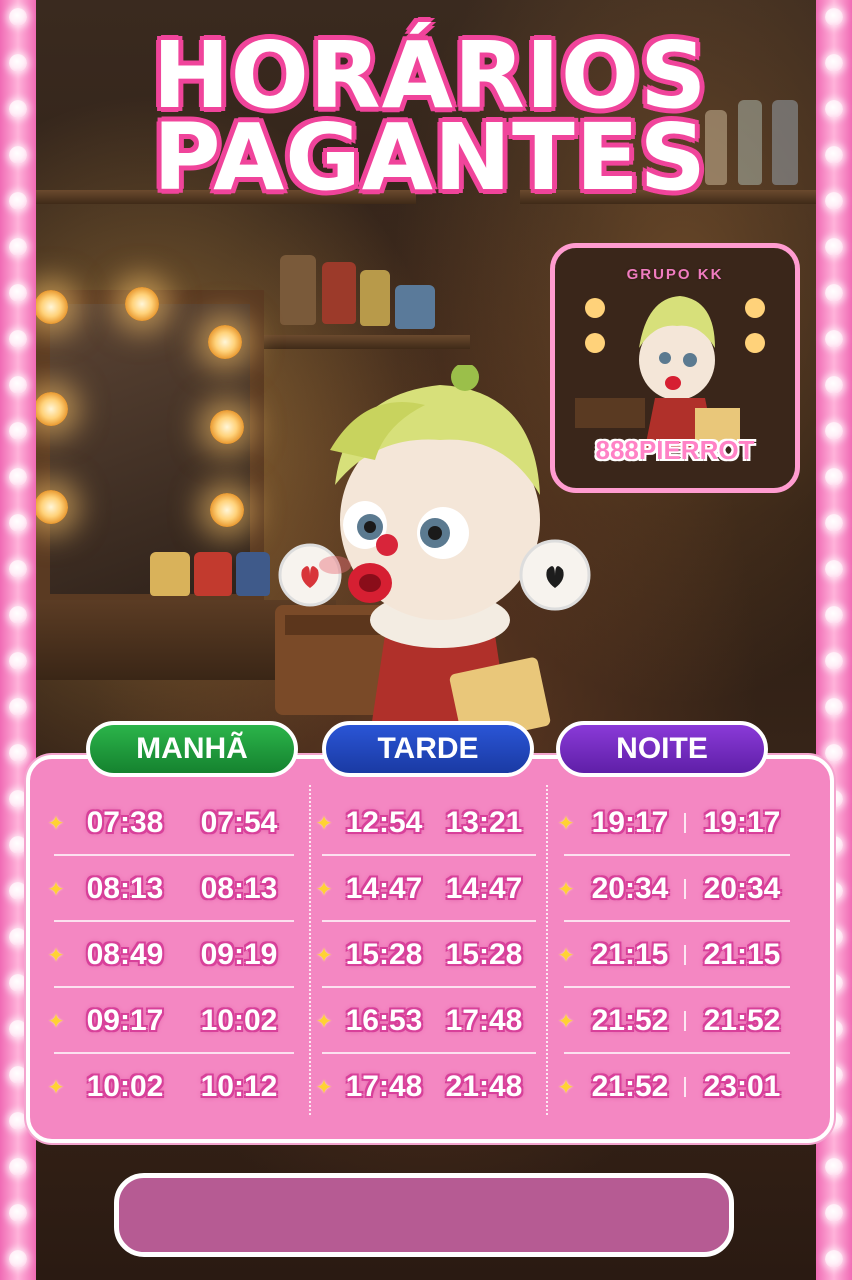 The image size is (852, 1280). What do you see at coordinates (125, 1020) in the screenshot?
I see `time-value: 09:17` at bounding box center [125, 1020].